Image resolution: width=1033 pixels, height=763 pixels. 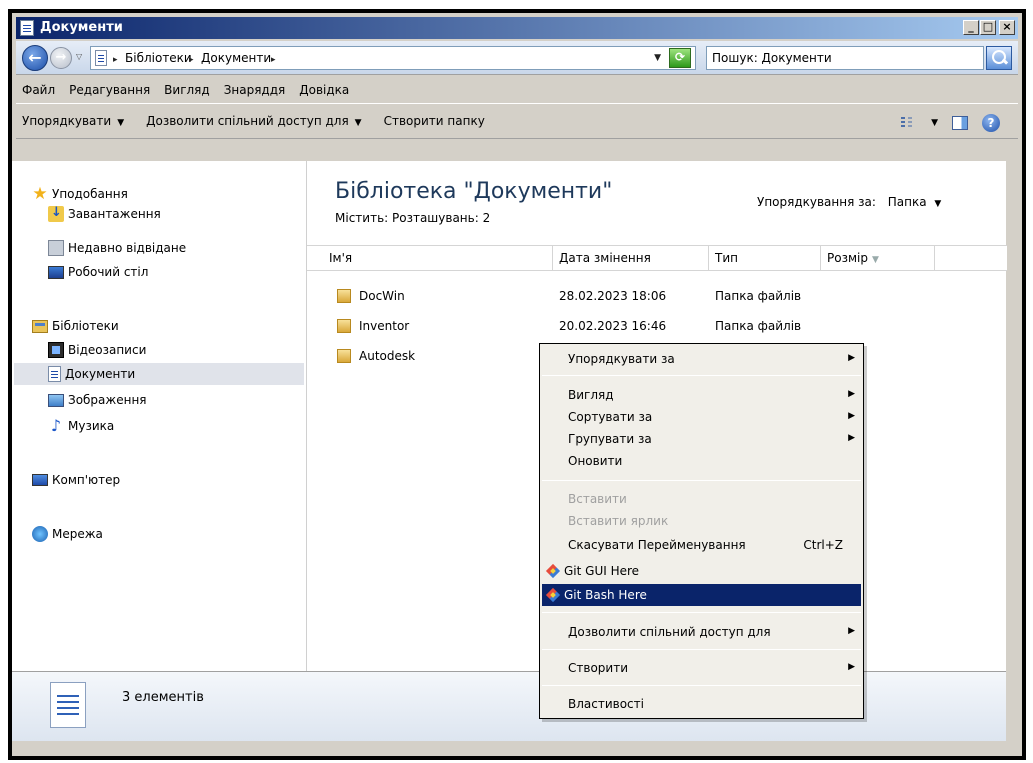 I want to click on nav-label: Недавно відвідане, so click(x=127, y=248).